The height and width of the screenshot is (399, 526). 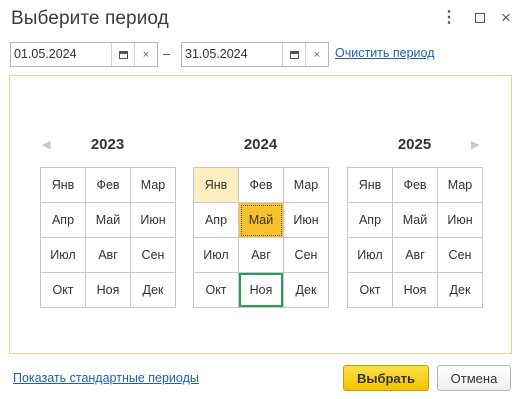 What do you see at coordinates (449, 18) in the screenshot?
I see `more-options-icon: ⋮` at bounding box center [449, 18].